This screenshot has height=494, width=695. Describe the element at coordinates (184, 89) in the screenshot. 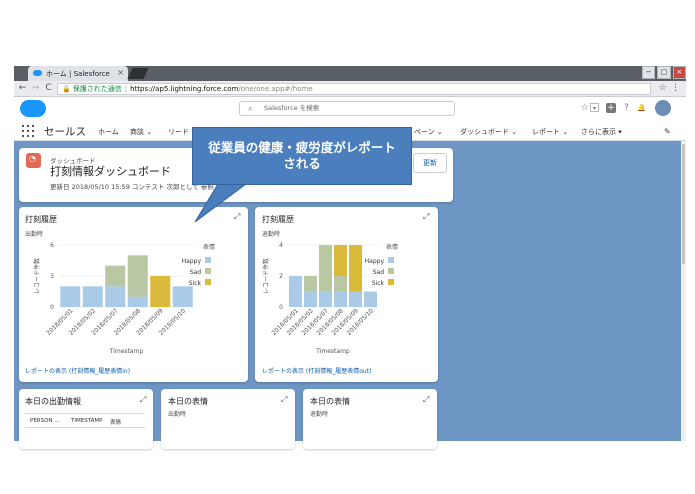

I see `url-host: https://ap5.lightning.force.com` at that location.